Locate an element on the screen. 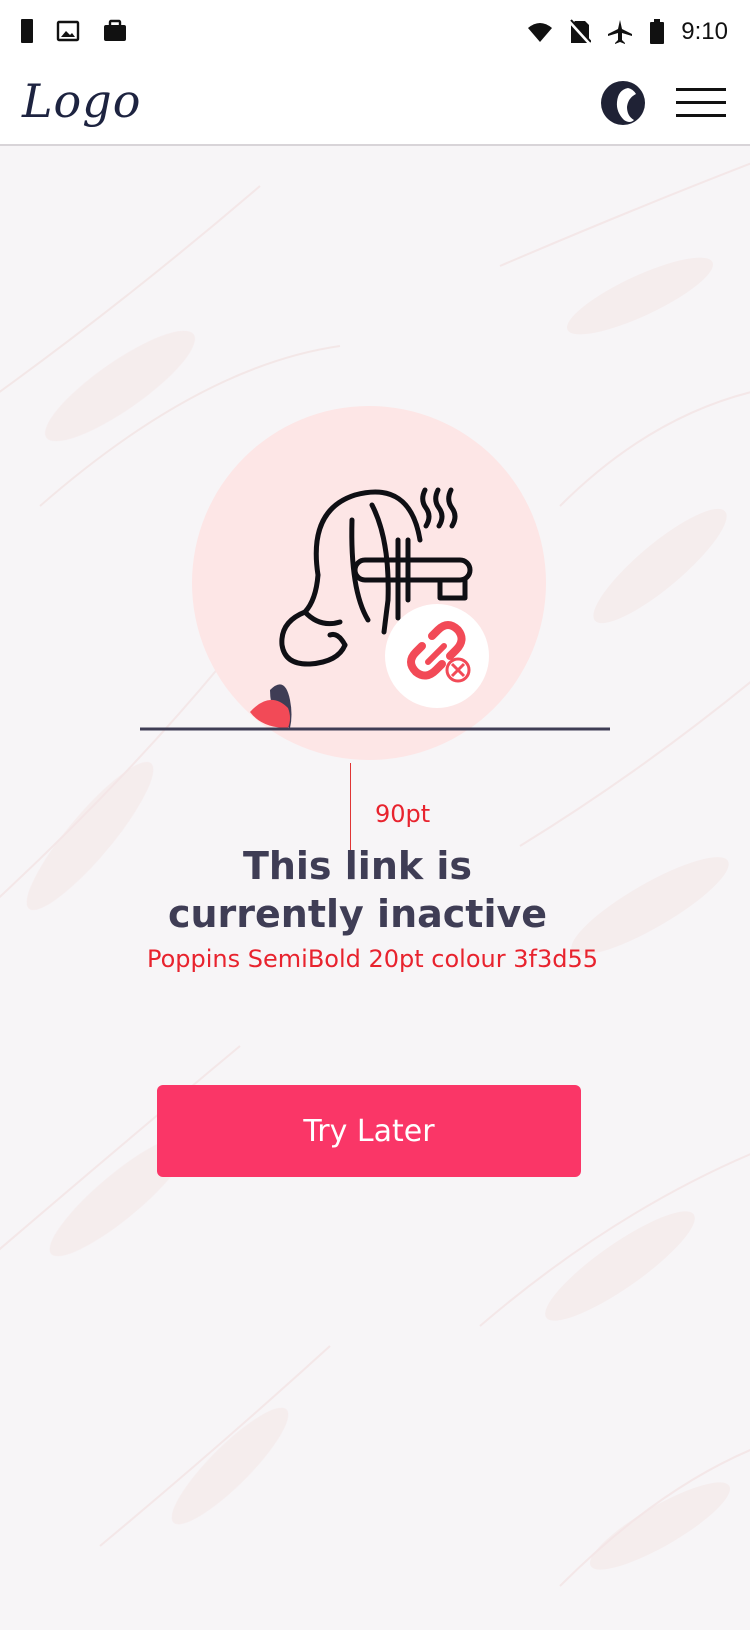 Image resolution: width=750 pixels, height=1630 pixels. inactive-link-illustration is located at coordinates (375, 583).